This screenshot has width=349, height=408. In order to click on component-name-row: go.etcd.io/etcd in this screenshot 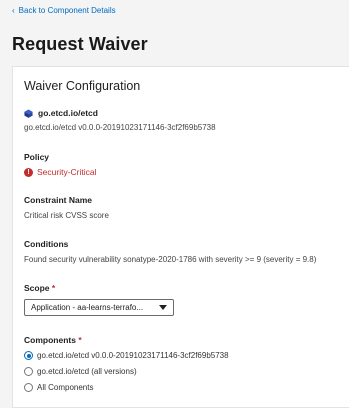, I will do `click(61, 113)`.